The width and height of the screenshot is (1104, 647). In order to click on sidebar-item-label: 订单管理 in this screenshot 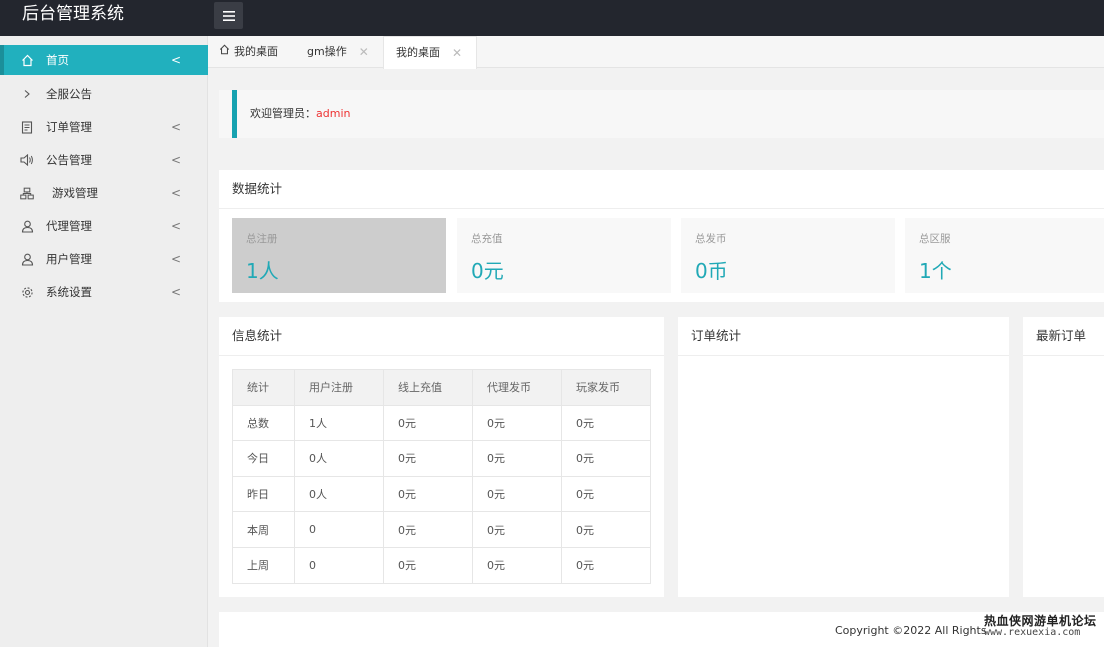, I will do `click(69, 127)`.